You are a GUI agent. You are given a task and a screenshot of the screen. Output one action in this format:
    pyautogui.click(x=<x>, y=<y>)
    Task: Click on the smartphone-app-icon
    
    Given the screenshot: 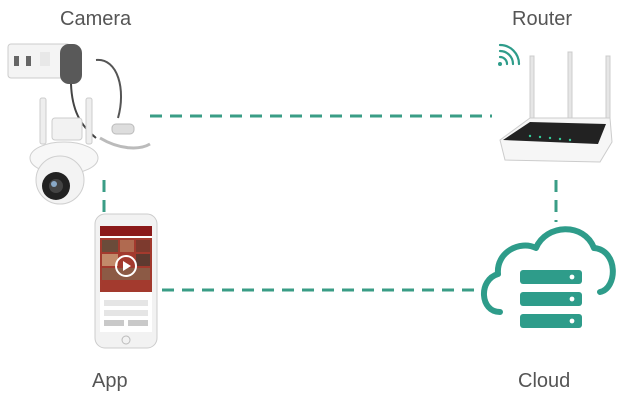 What is the action you would take?
    pyautogui.click(x=126, y=281)
    